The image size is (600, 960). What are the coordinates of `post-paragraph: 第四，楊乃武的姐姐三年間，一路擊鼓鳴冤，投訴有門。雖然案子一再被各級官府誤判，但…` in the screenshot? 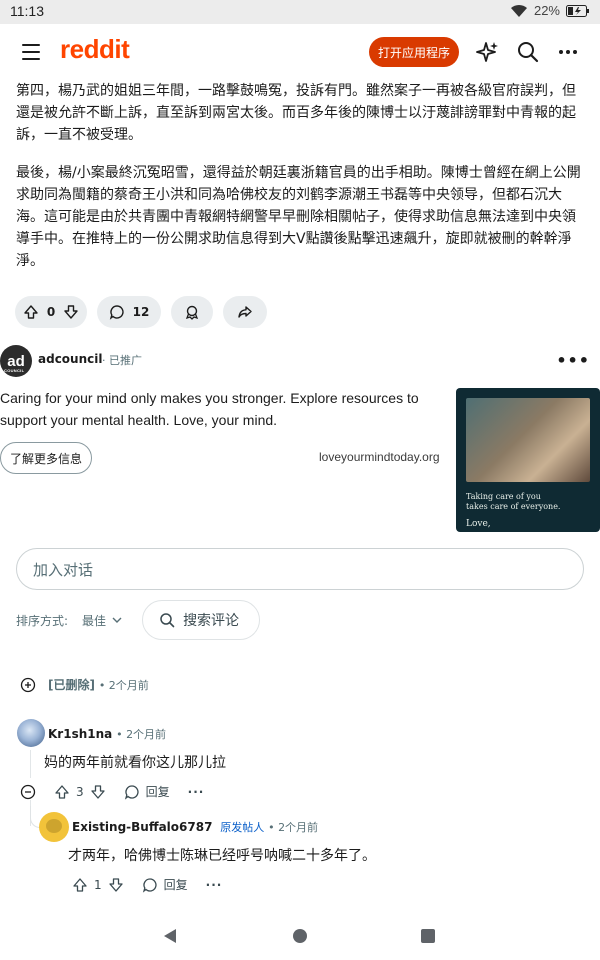 It's located at (296, 113).